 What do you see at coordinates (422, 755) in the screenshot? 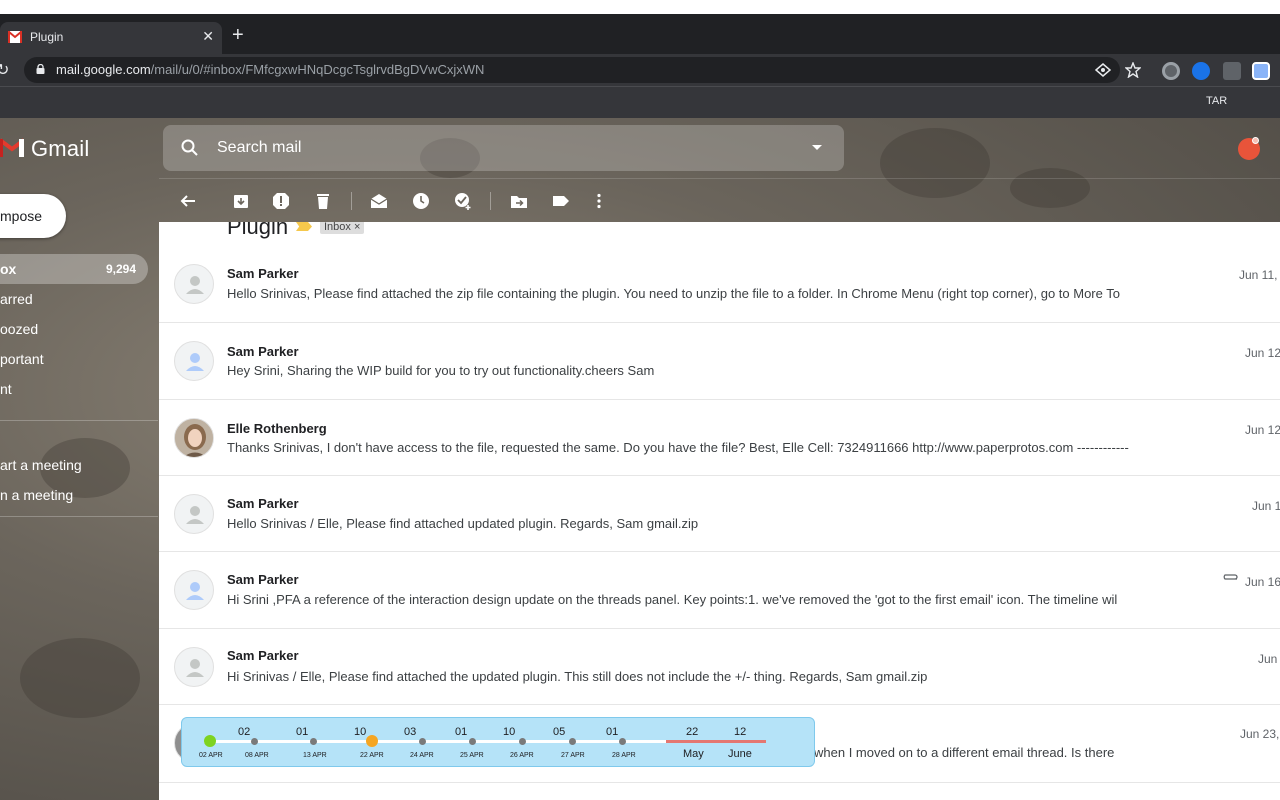
I see `timeline-date: 24 APR` at bounding box center [422, 755].